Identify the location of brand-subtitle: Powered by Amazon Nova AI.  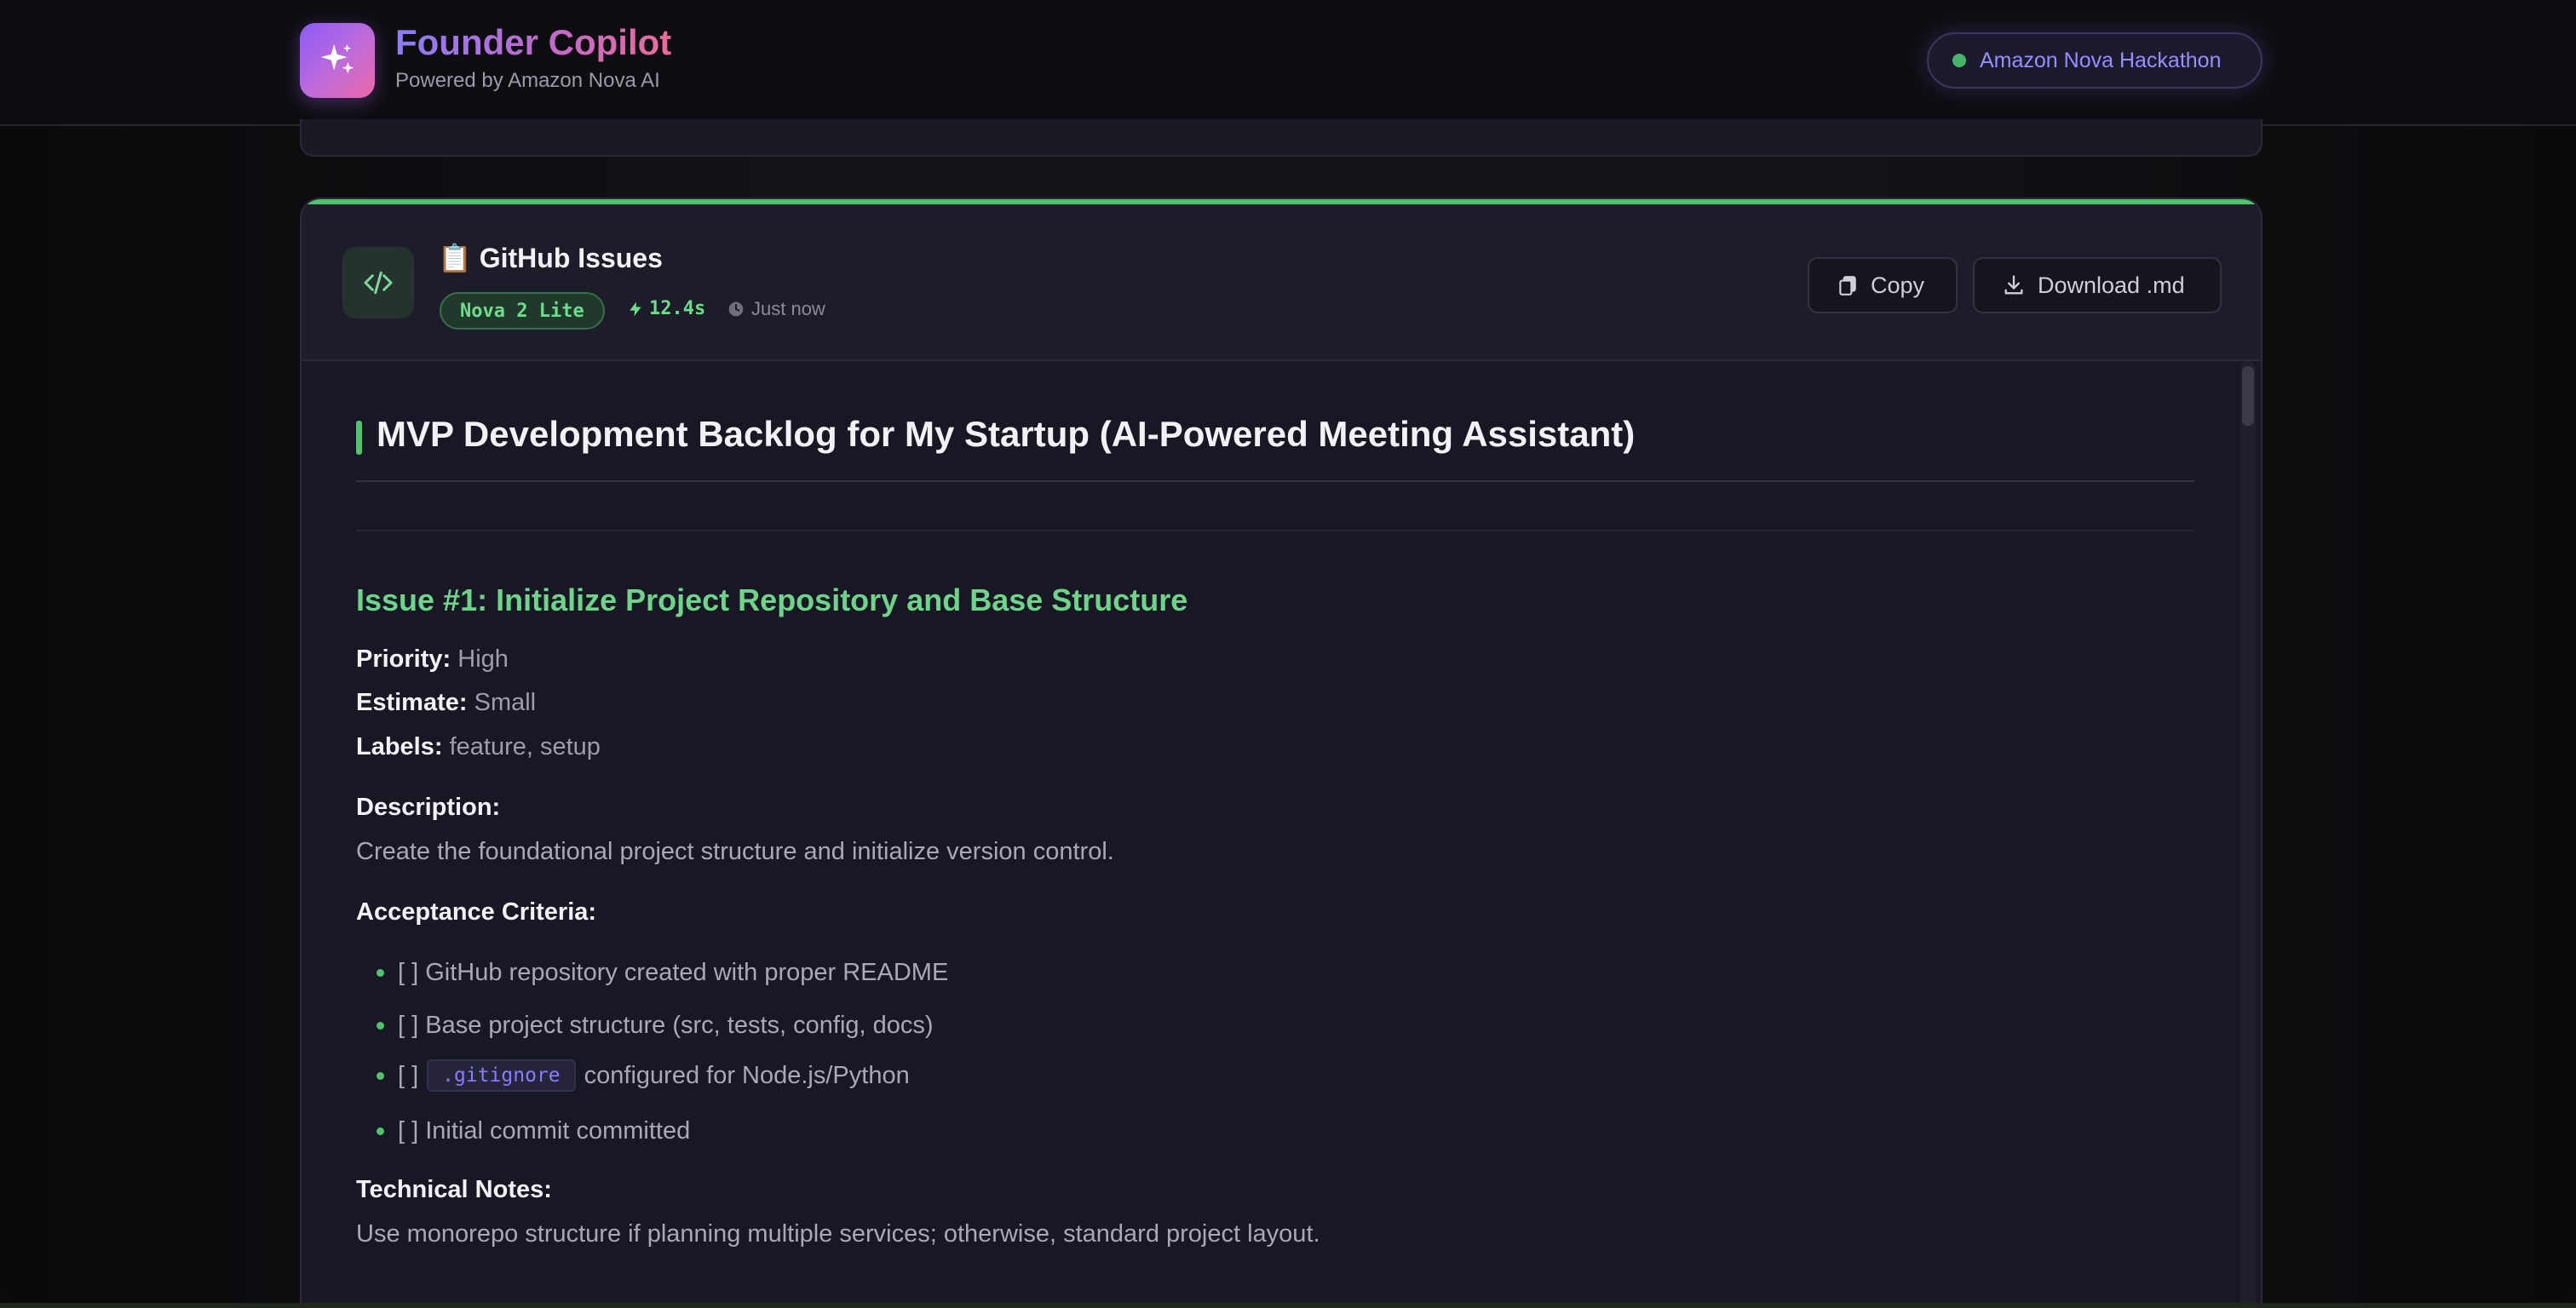
(527, 80).